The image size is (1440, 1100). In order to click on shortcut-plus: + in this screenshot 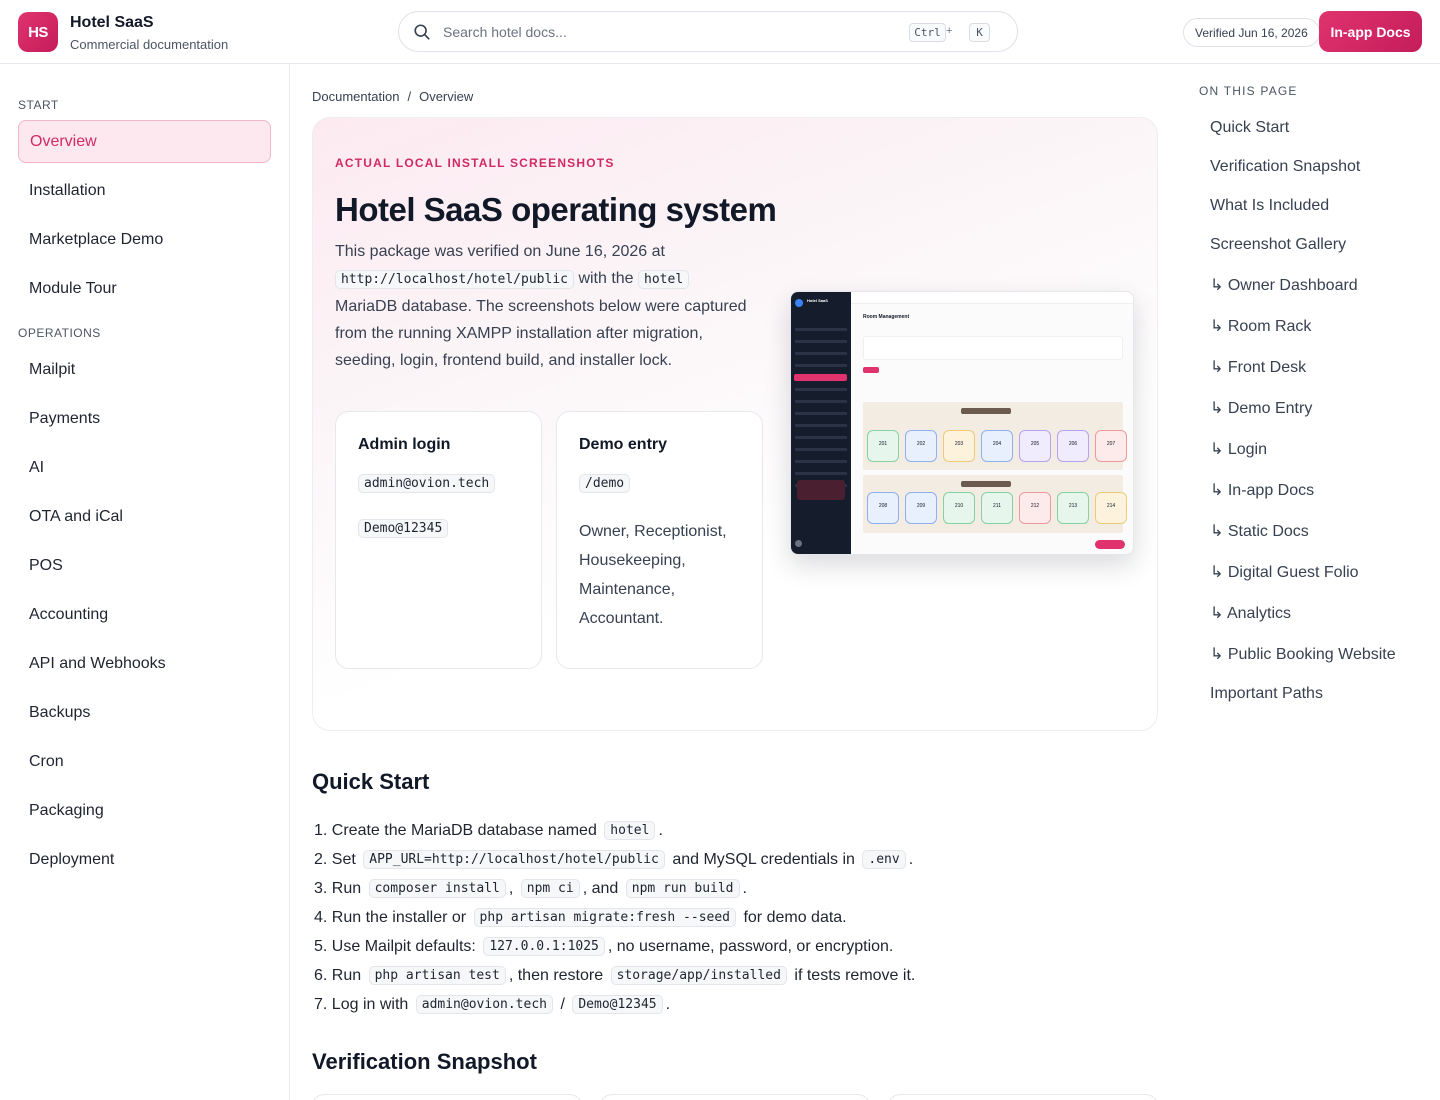, I will do `click(949, 31)`.